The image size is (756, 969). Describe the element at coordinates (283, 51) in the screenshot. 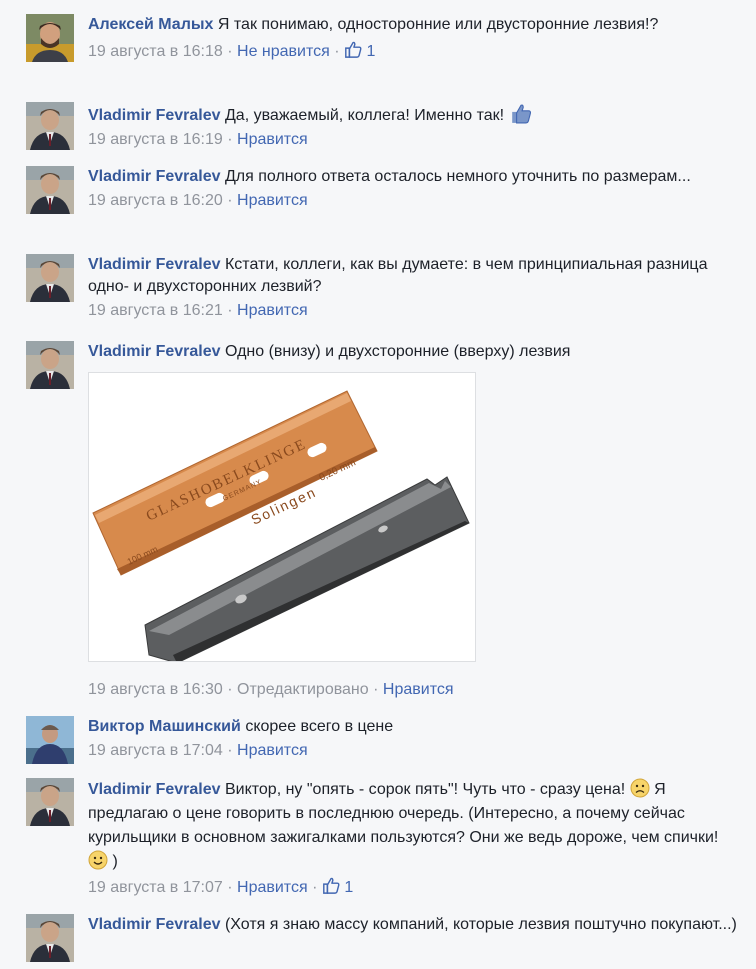

I see `unlike-button: Не нравится` at that location.